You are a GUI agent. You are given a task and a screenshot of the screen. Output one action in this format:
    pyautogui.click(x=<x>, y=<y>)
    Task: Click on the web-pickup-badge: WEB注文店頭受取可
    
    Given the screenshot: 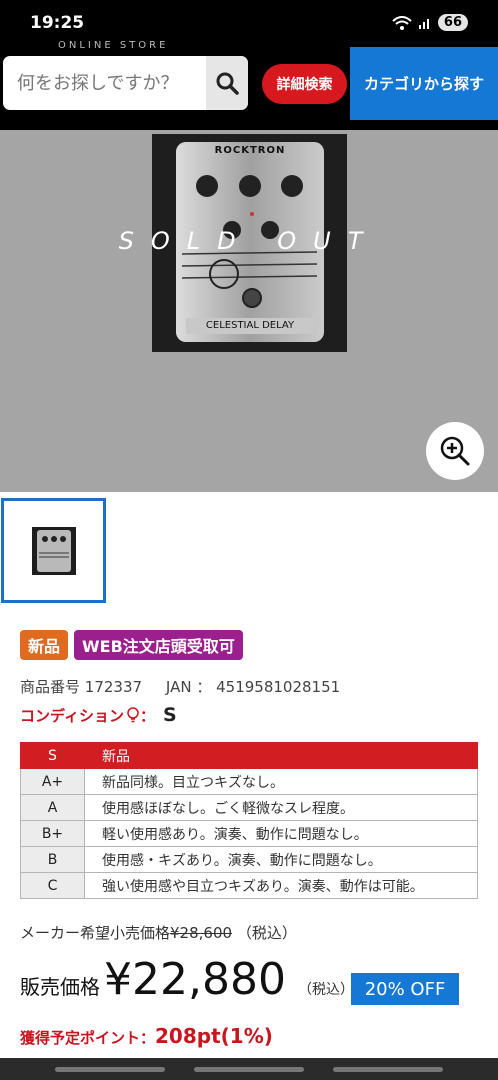 What is the action you would take?
    pyautogui.click(x=158, y=645)
    